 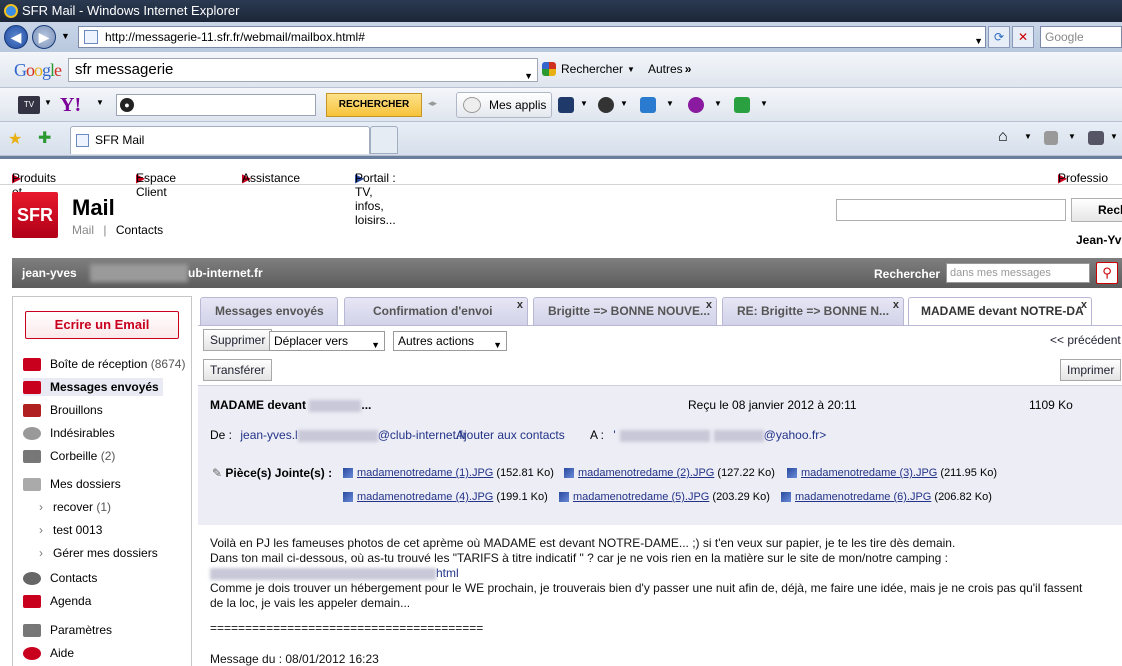 I want to click on tab-brigitte: Brigitte => BONNE NOUVE... x, so click(x=625, y=311).